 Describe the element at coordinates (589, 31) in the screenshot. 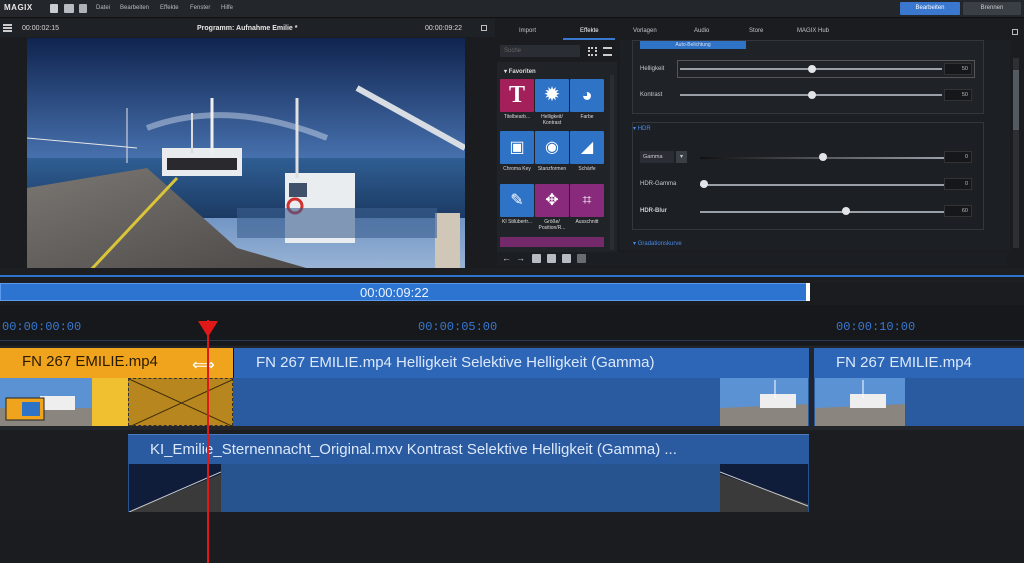

I see `tab-effekte: Effekte` at that location.